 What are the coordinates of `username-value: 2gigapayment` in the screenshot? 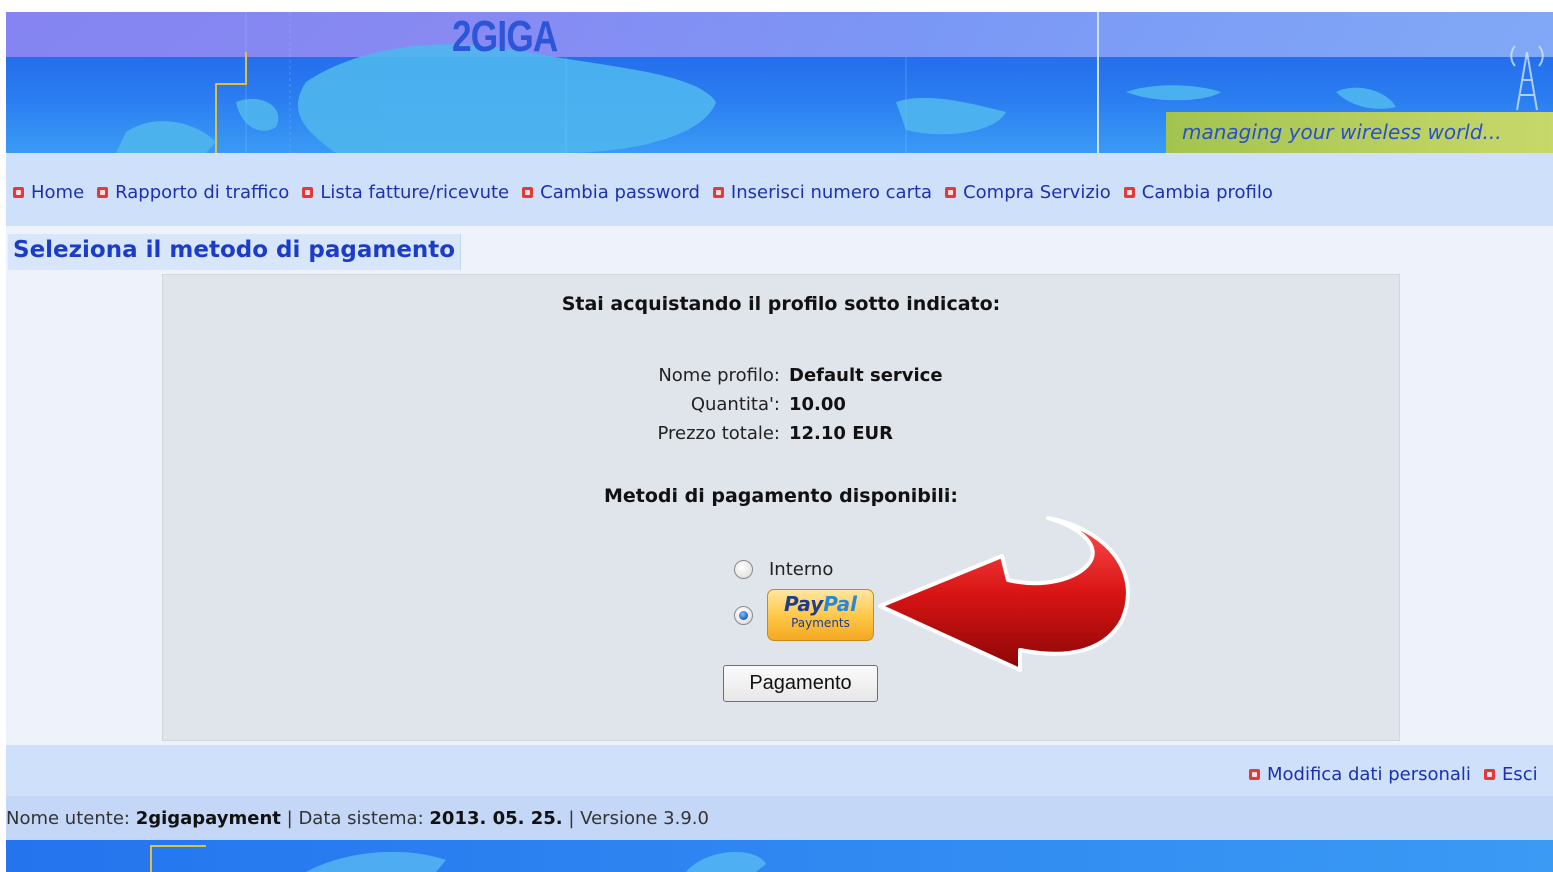 It's located at (208, 818).